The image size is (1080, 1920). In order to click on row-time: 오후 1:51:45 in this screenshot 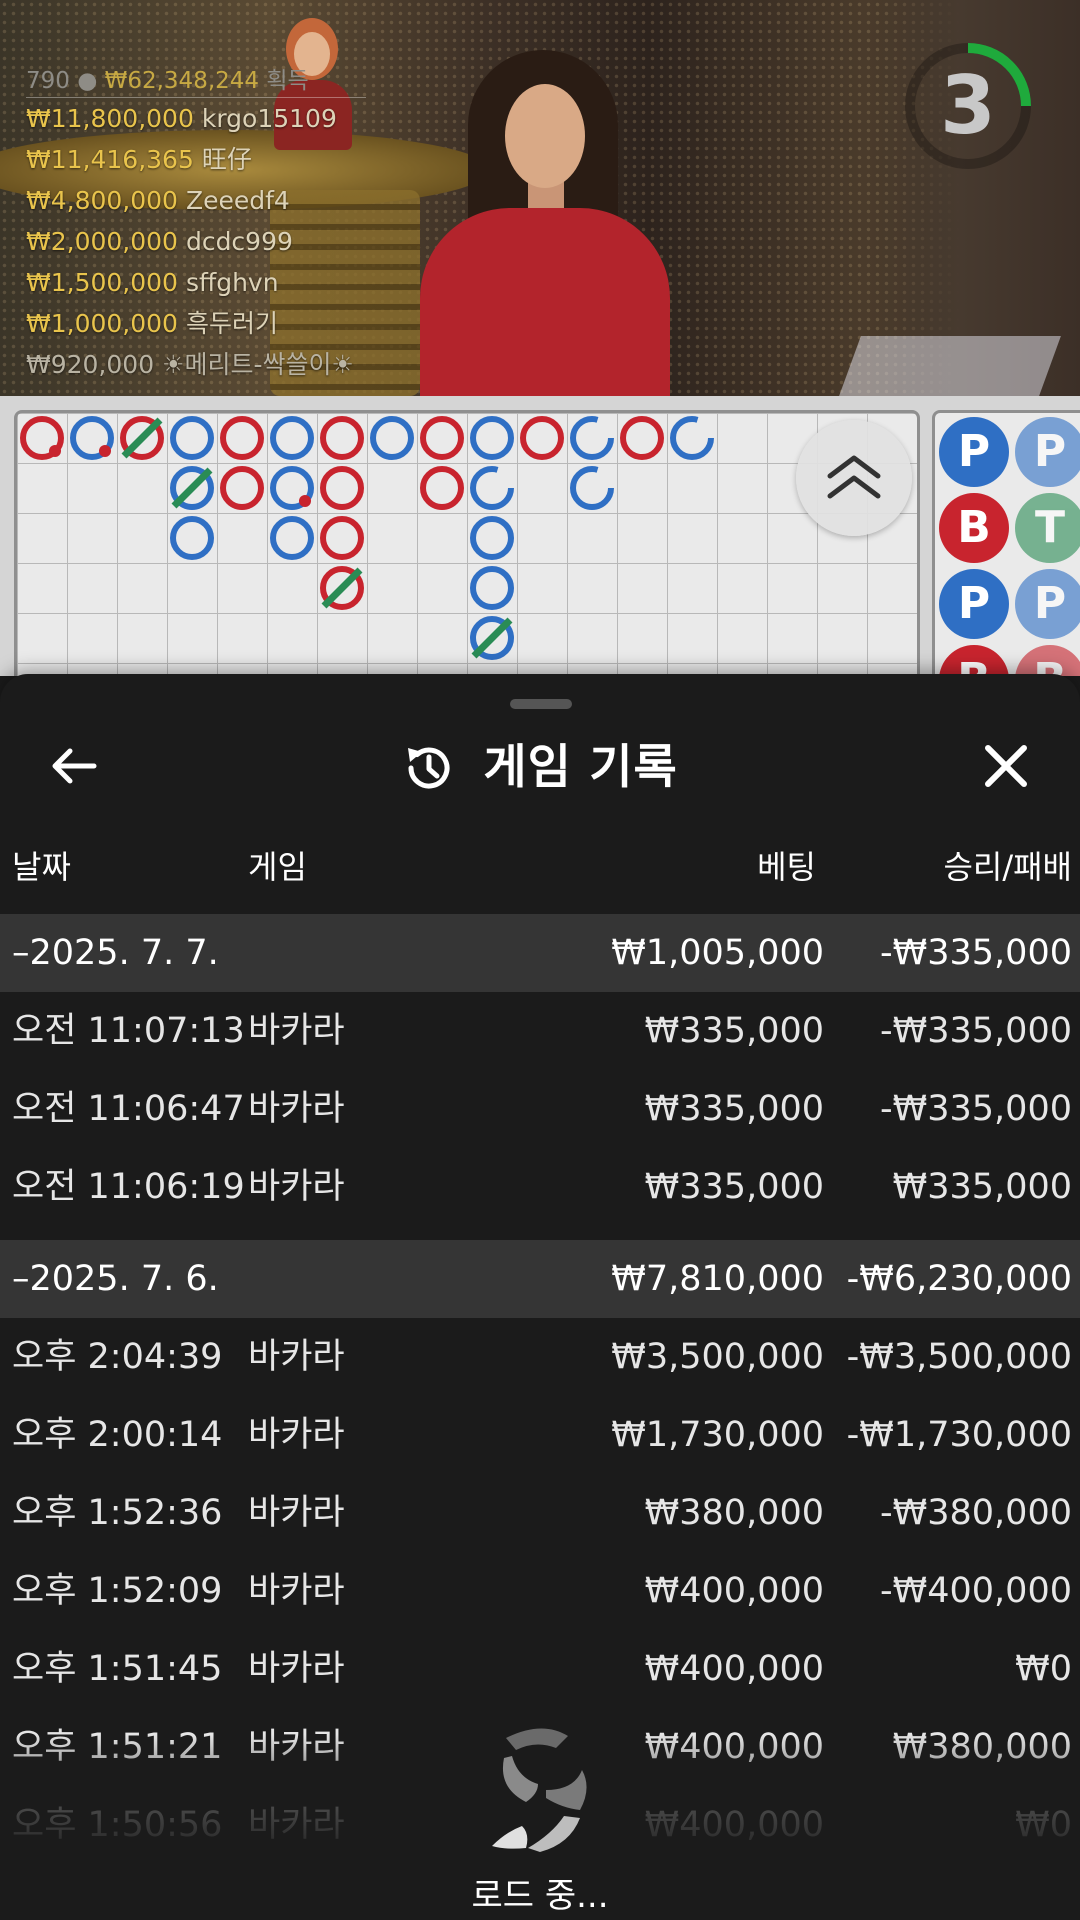, I will do `click(117, 1669)`.